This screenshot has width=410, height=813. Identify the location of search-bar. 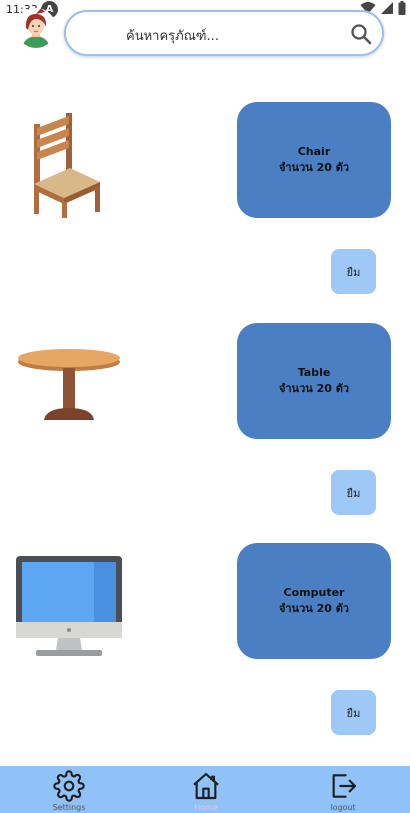
(224, 33).